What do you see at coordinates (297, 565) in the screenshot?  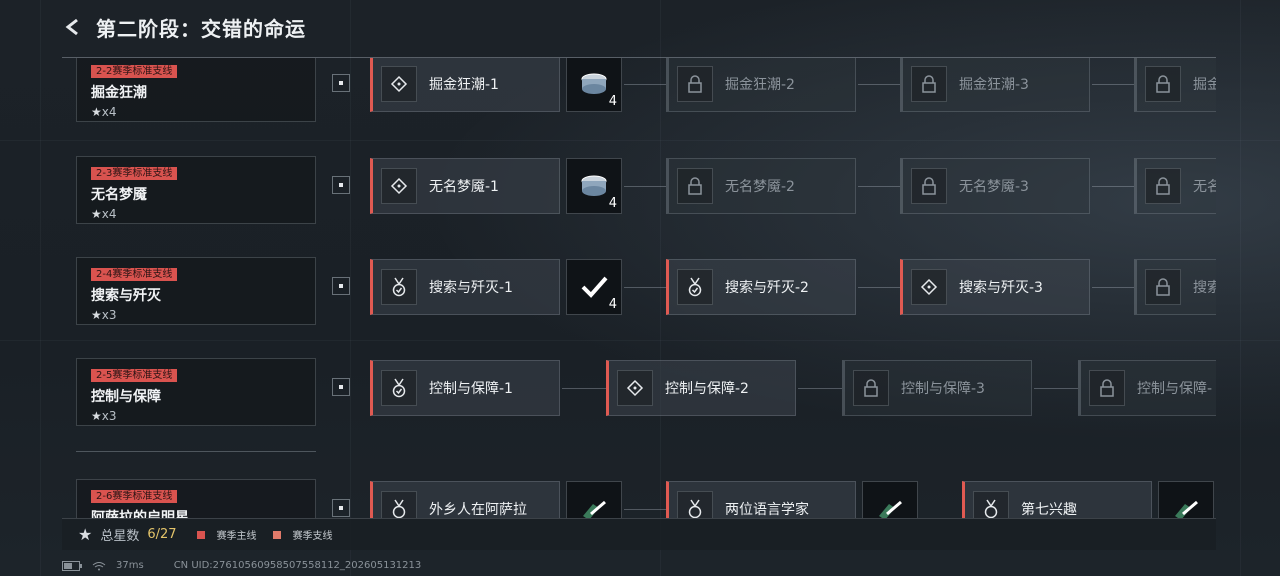 I see `user-uid: CN UID:27610560958507558112_202605131213` at bounding box center [297, 565].